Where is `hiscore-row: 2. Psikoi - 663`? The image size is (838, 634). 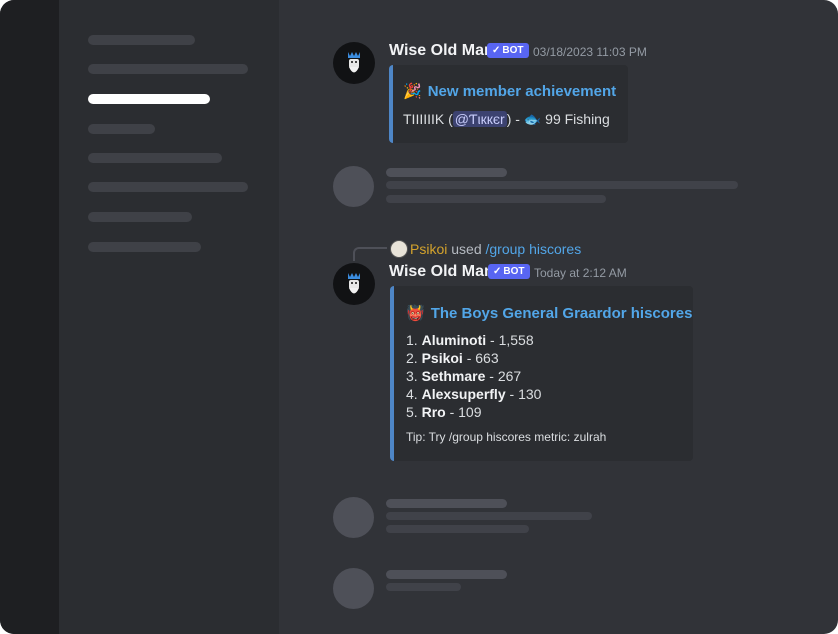 hiscore-row: 2. Psikoi - 663 is located at coordinates (452, 358).